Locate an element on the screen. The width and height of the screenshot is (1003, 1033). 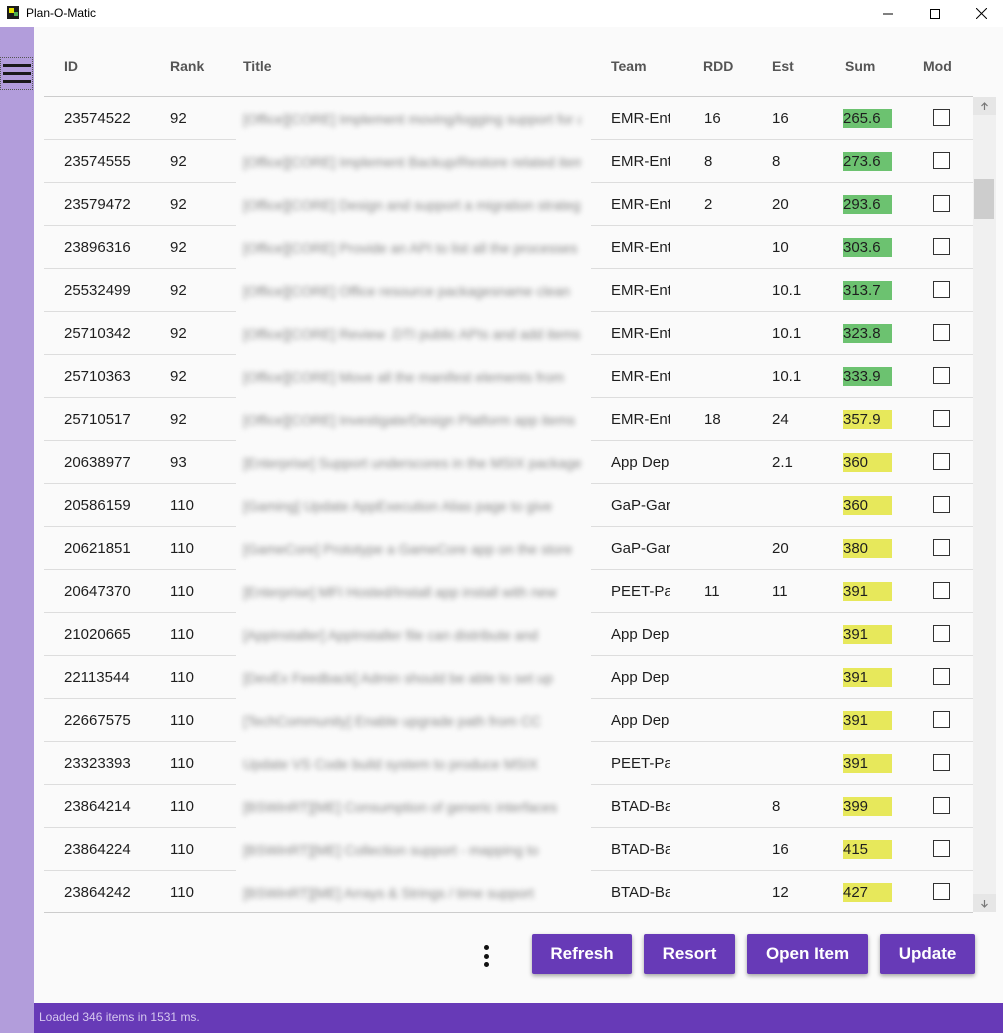
cell-sum: 415 is located at coordinates (856, 849).